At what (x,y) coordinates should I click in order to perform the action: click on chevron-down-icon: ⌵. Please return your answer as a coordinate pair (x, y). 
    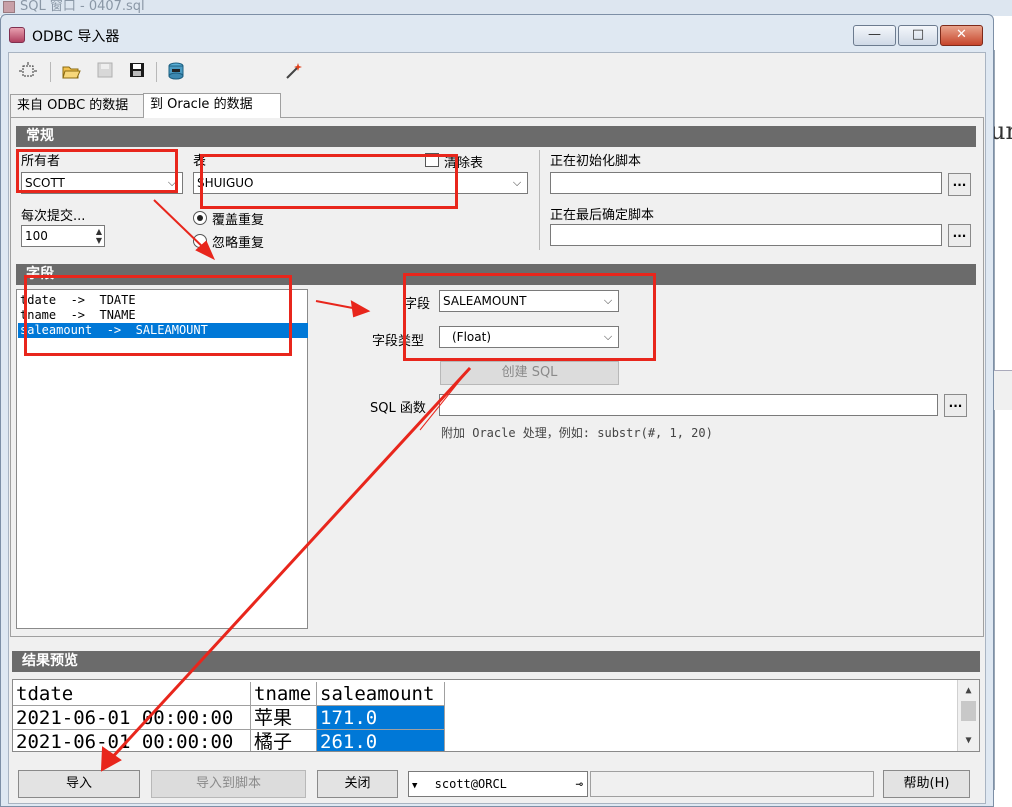
    Looking at the image, I should click on (517, 182).